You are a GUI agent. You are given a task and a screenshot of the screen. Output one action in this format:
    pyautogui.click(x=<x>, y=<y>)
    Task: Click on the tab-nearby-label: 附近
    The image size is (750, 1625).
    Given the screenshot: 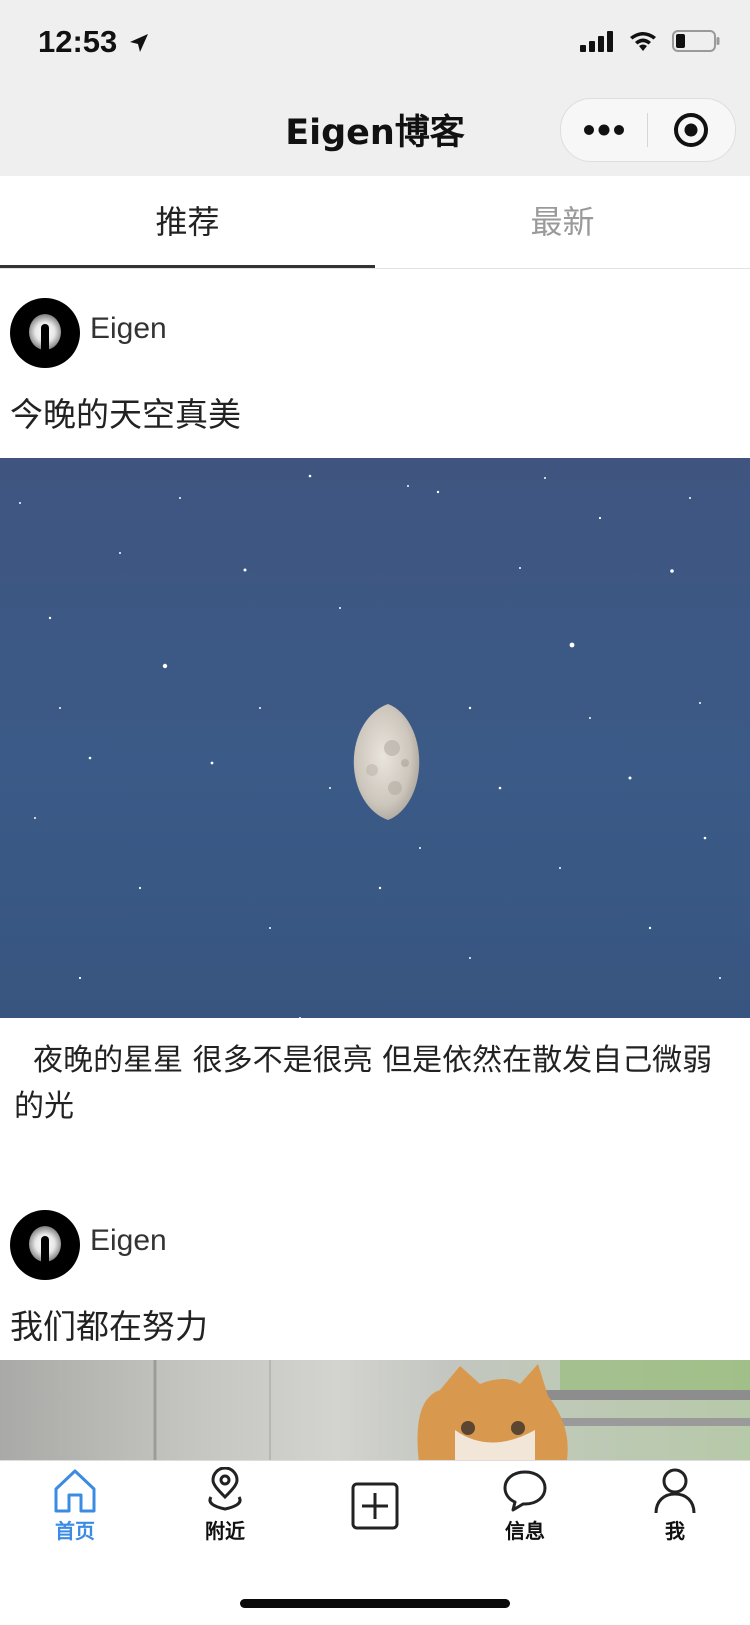 What is the action you would take?
    pyautogui.click(x=225, y=1531)
    